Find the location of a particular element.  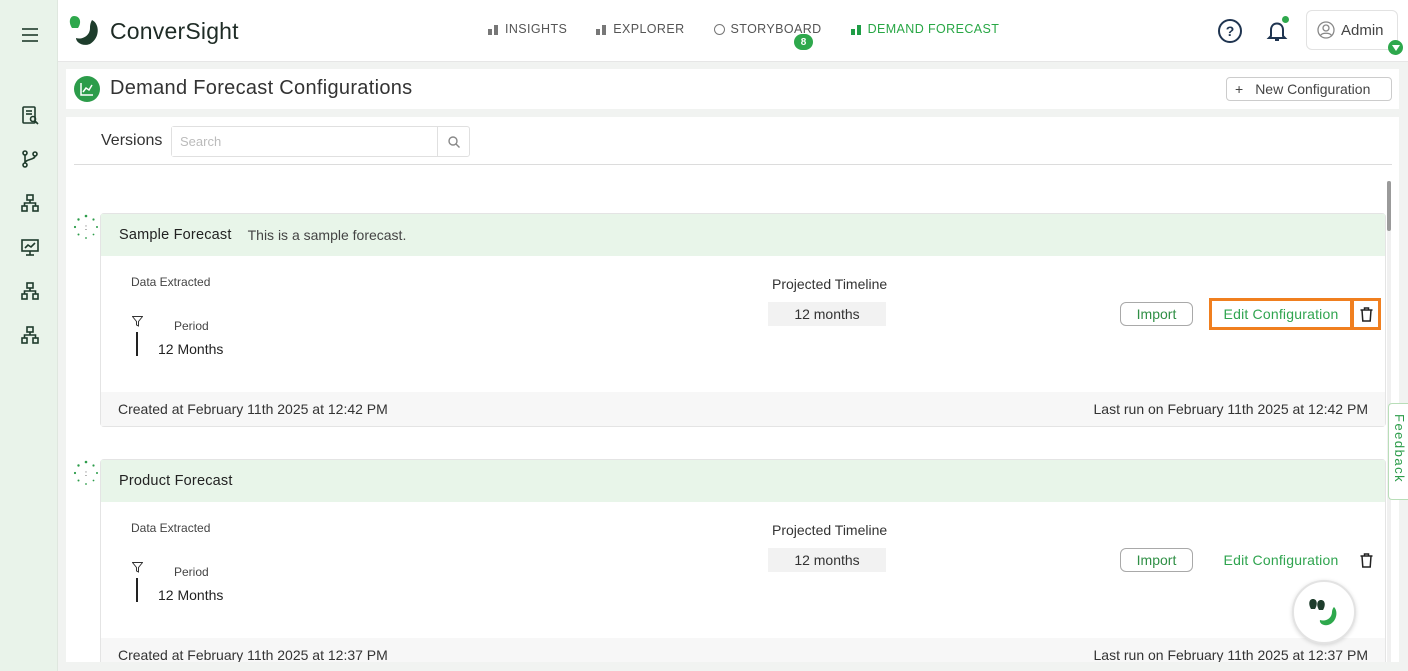

forecast-name: Sample Forecast is located at coordinates (175, 235).